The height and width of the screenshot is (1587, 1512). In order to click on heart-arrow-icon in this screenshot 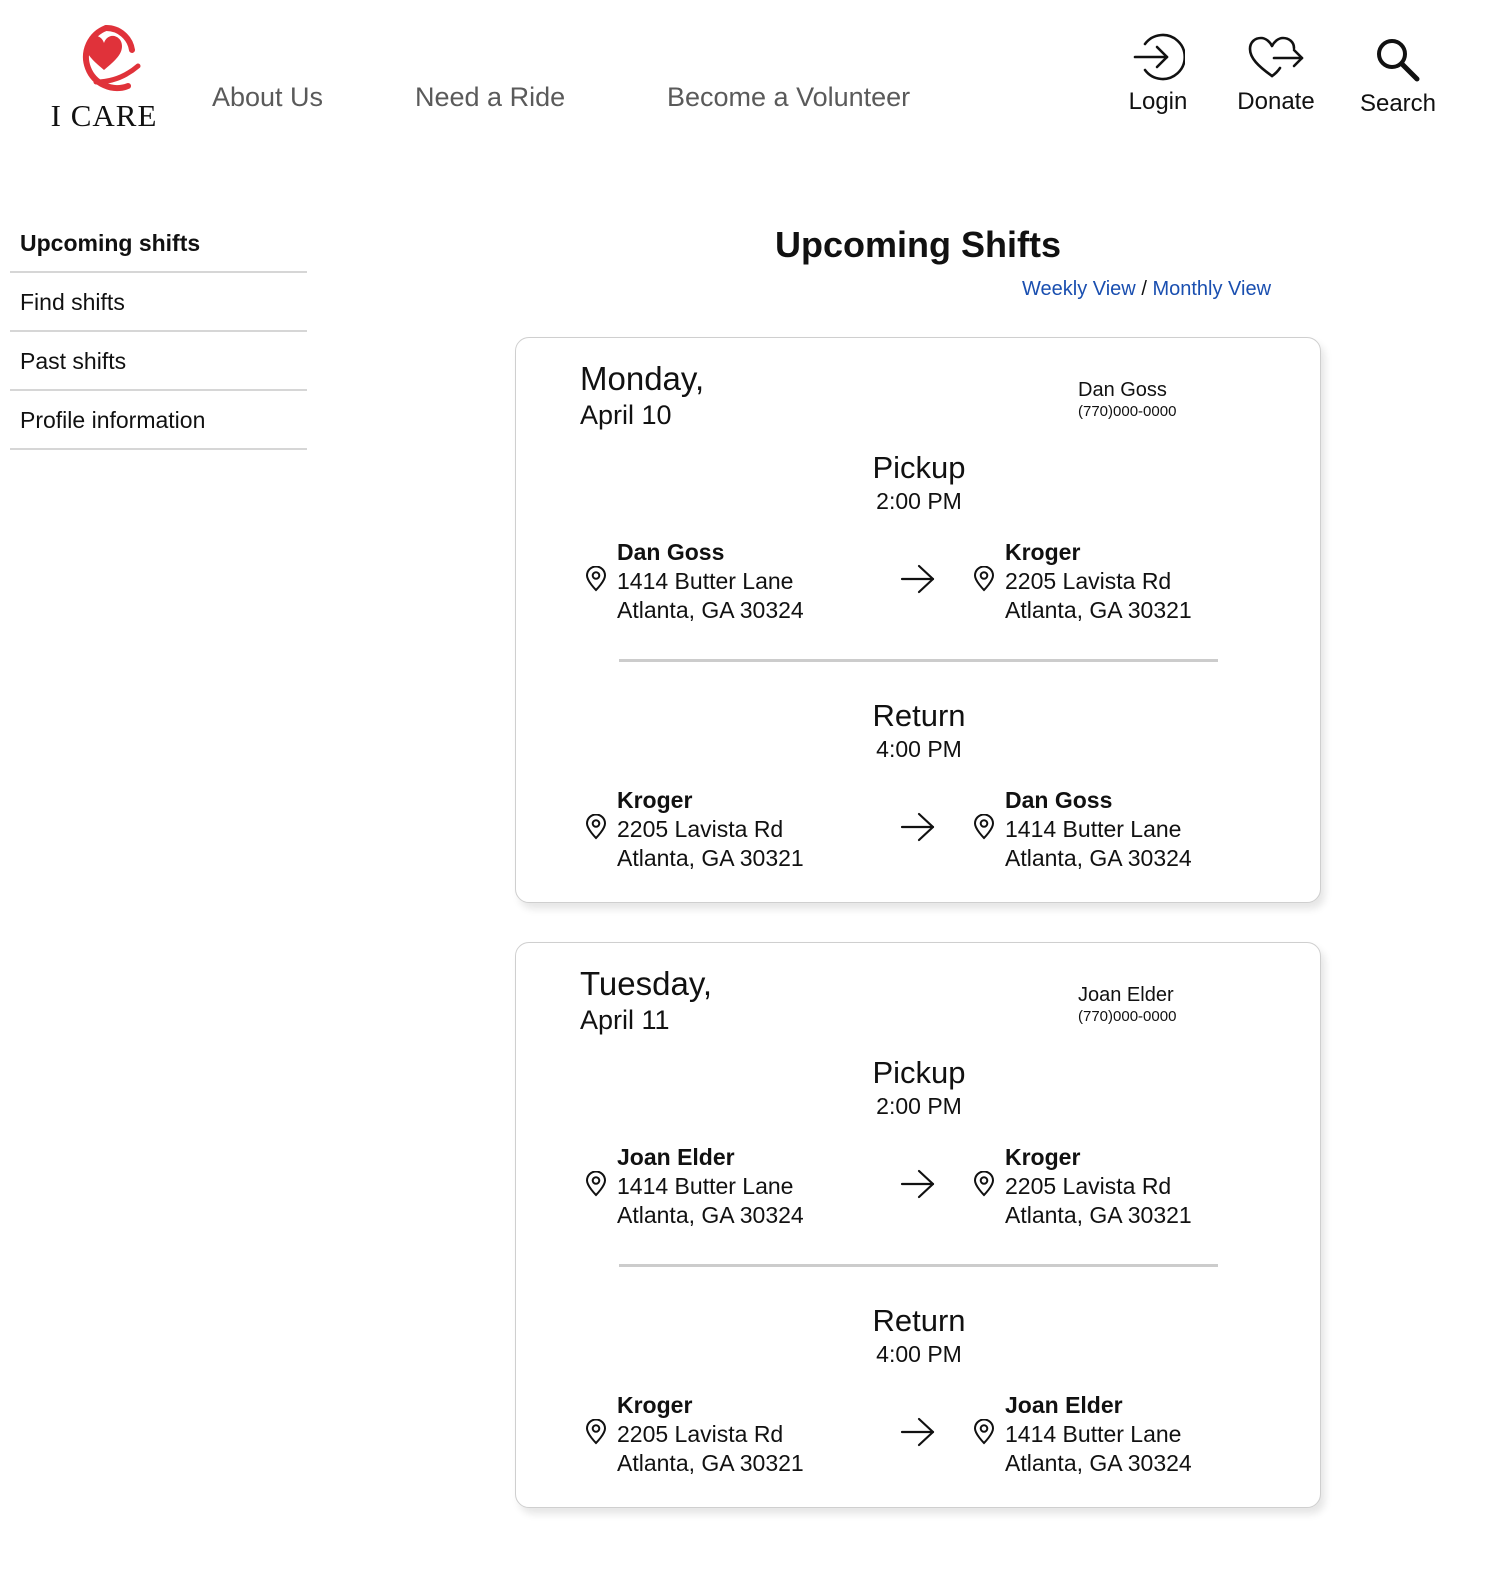, I will do `click(1276, 57)`.